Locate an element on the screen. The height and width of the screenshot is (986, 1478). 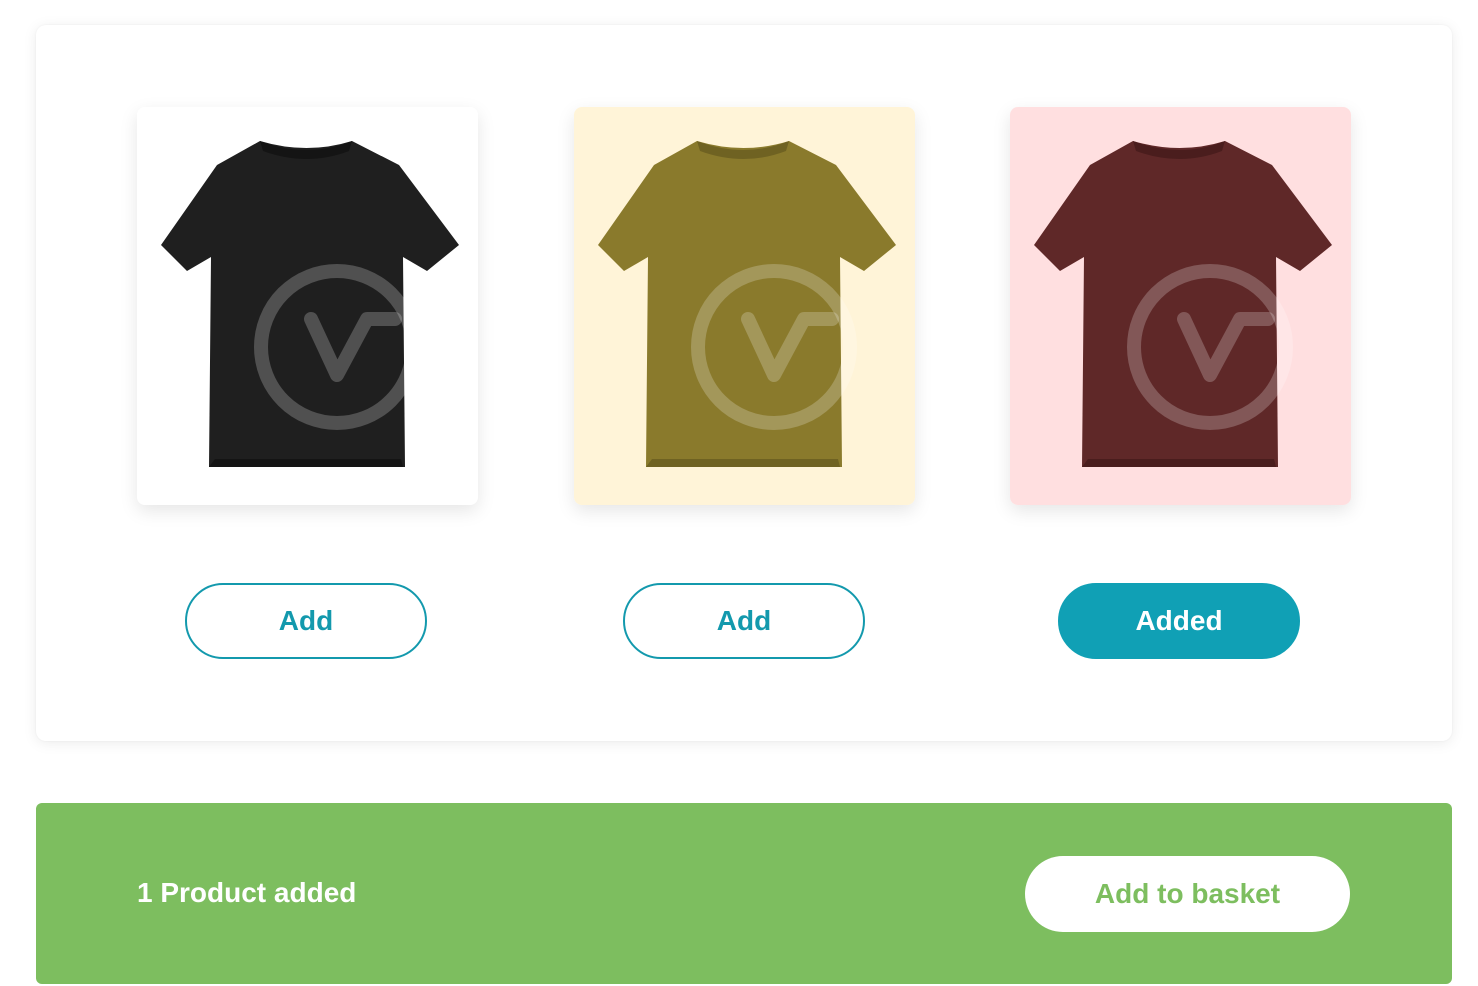
add-to-basket-button: Add to basket is located at coordinates (1187, 894).